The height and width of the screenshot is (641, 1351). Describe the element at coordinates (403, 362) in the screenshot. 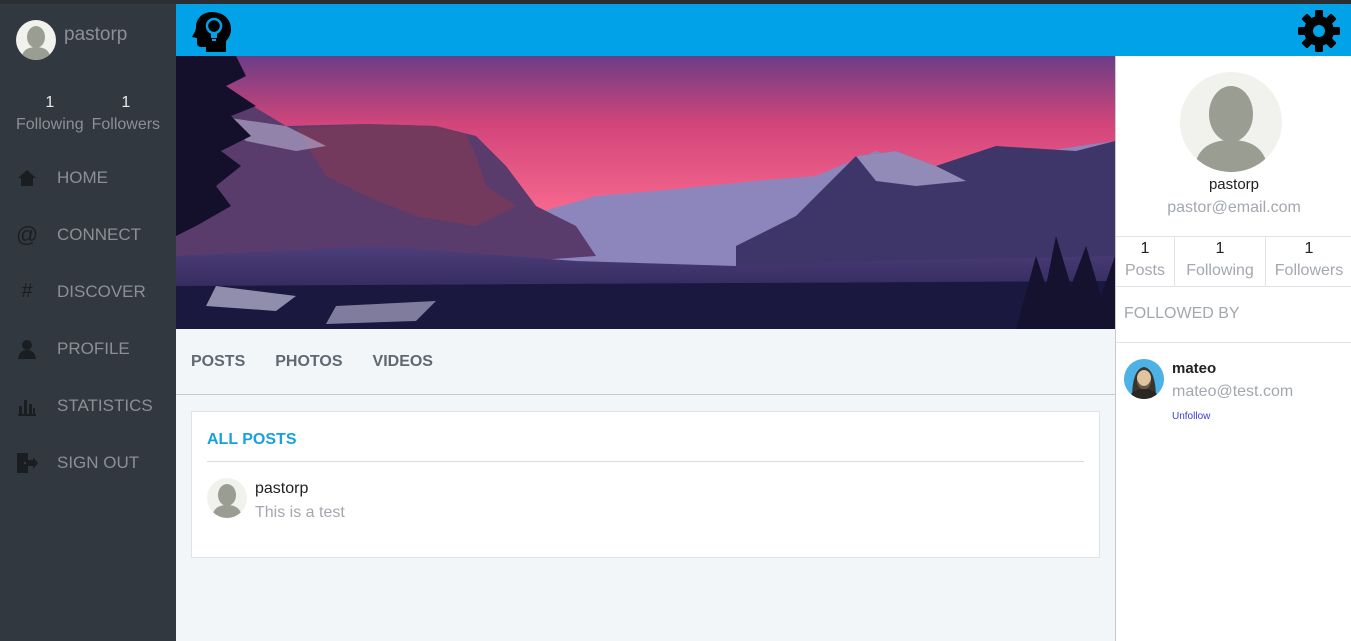

I see `tab-videos: VIDEOS` at that location.